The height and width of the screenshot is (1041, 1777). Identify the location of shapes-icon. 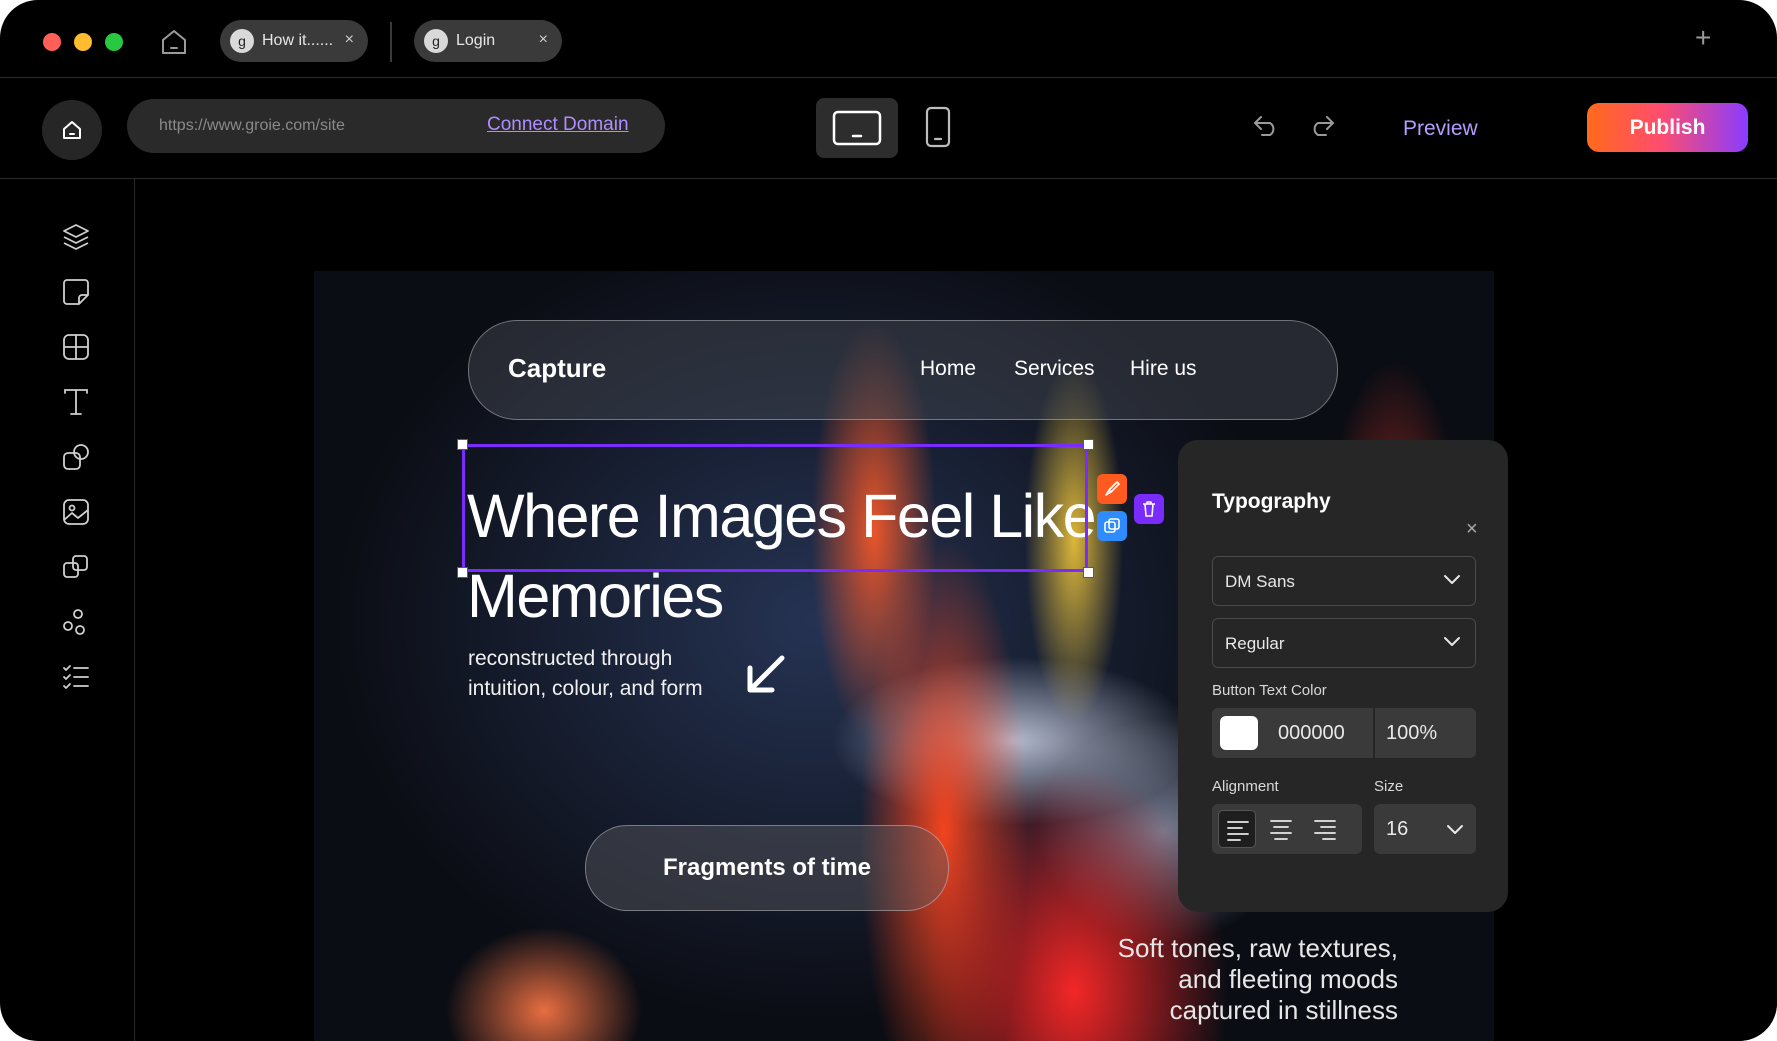
(76, 457).